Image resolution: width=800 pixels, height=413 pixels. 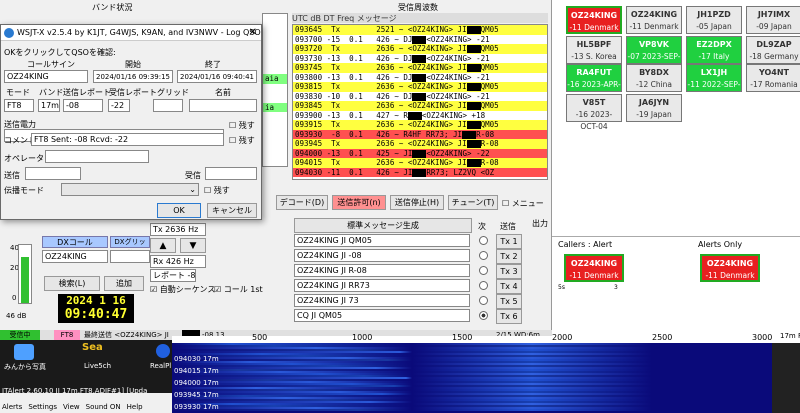 I want to click on tx-message-3-field: OZ24KING JI R-08, so click(x=382, y=270).